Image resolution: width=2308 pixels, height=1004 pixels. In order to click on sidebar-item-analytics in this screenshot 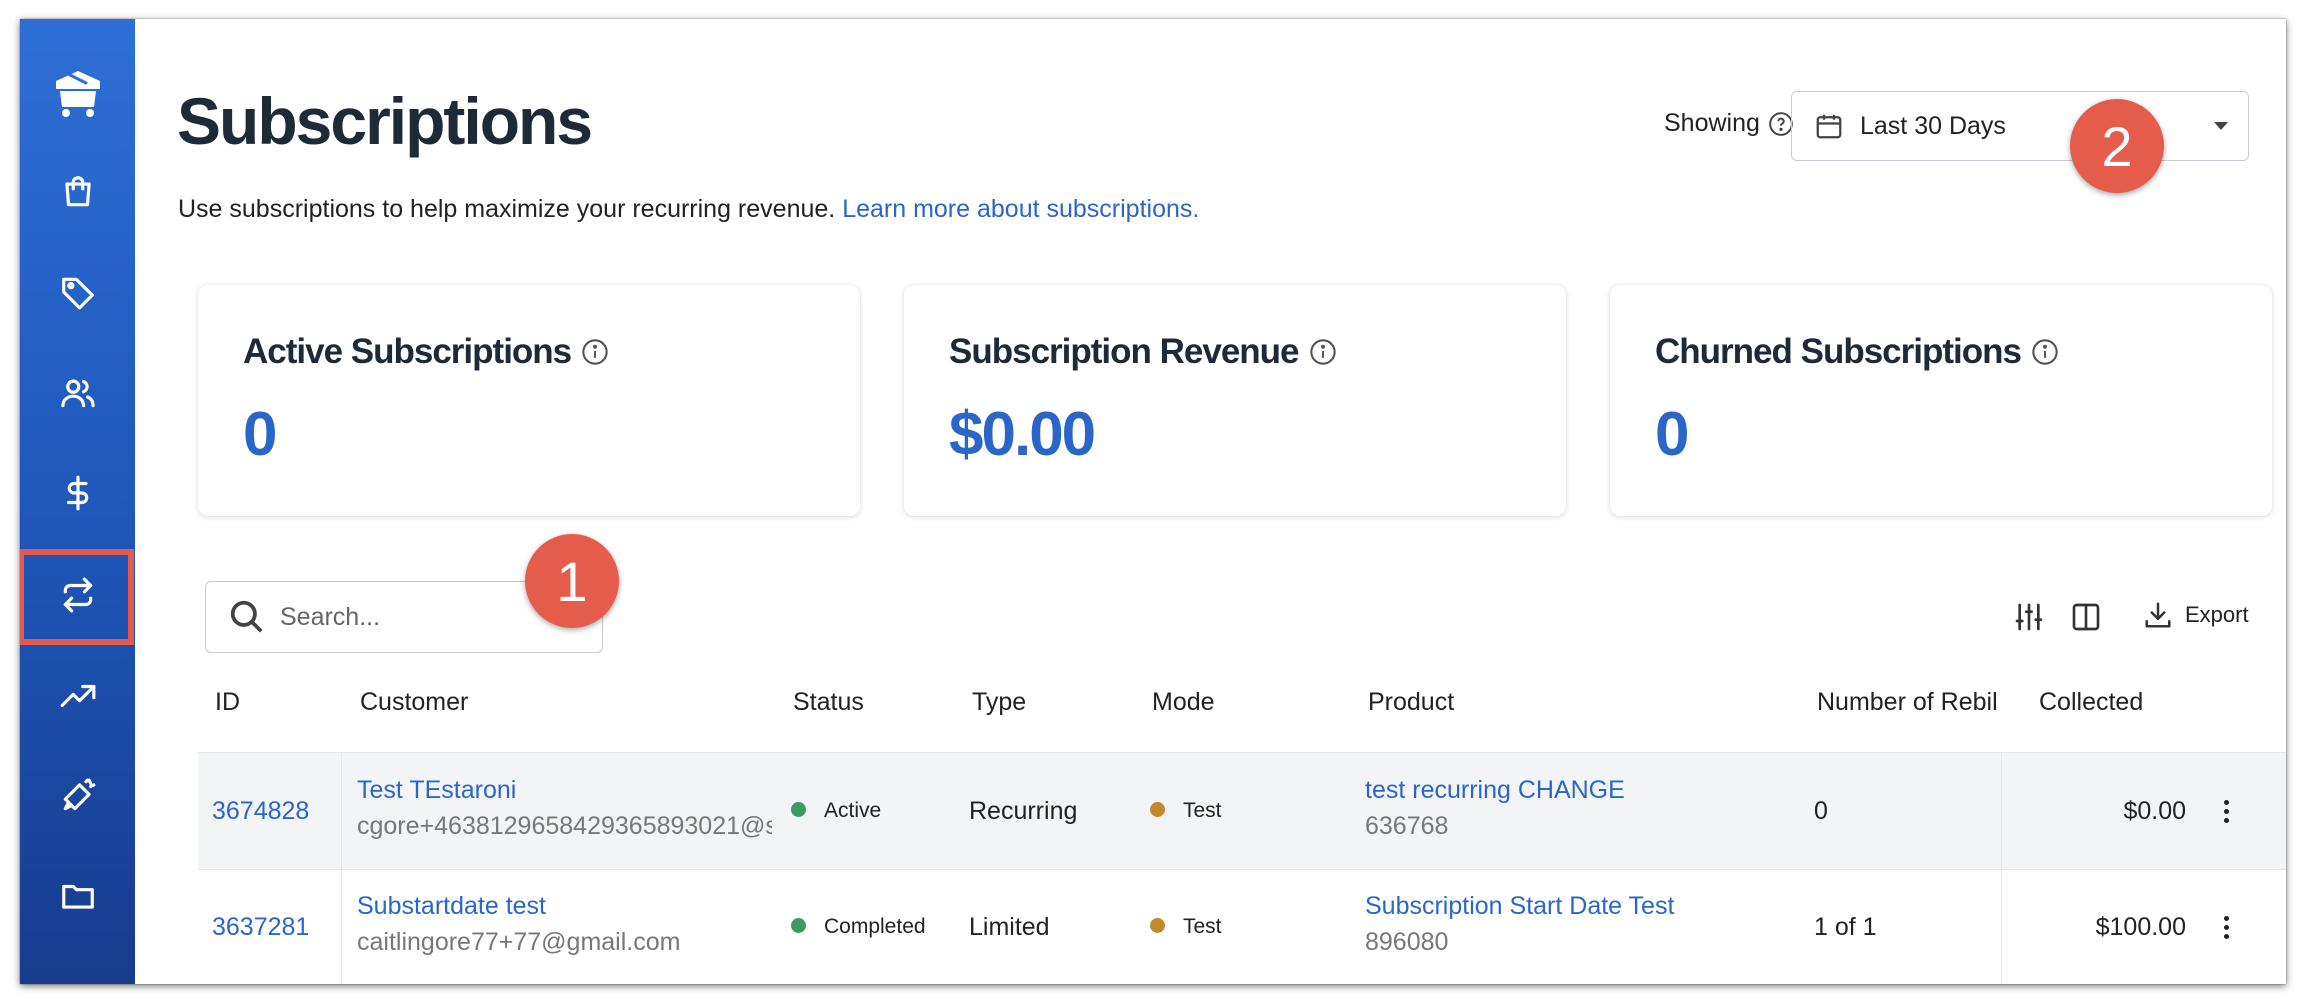, I will do `click(77, 696)`.